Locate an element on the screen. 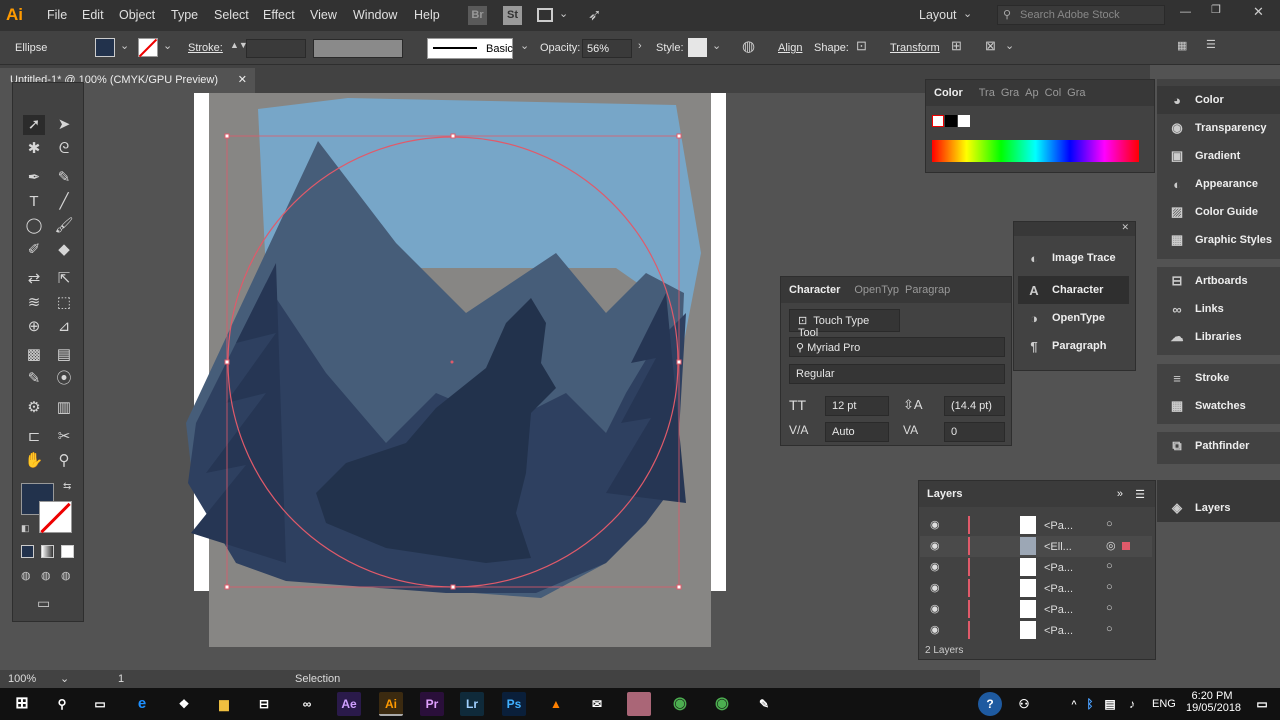 The image size is (1280, 720). font-size-input: 12 pt is located at coordinates (857, 406).